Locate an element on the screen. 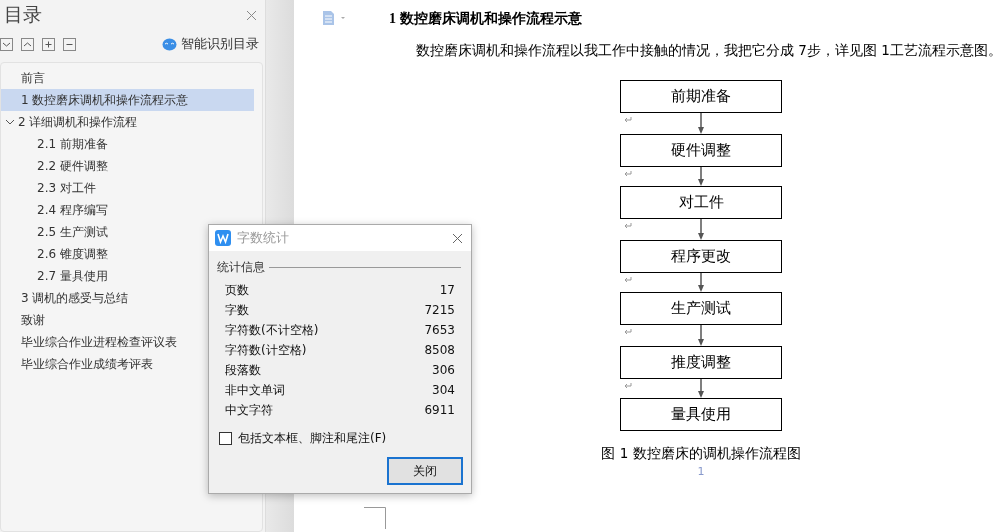 The image size is (1004, 532). checkbox-label: 包括文本框、脚注和尾注(F) is located at coordinates (312, 438).